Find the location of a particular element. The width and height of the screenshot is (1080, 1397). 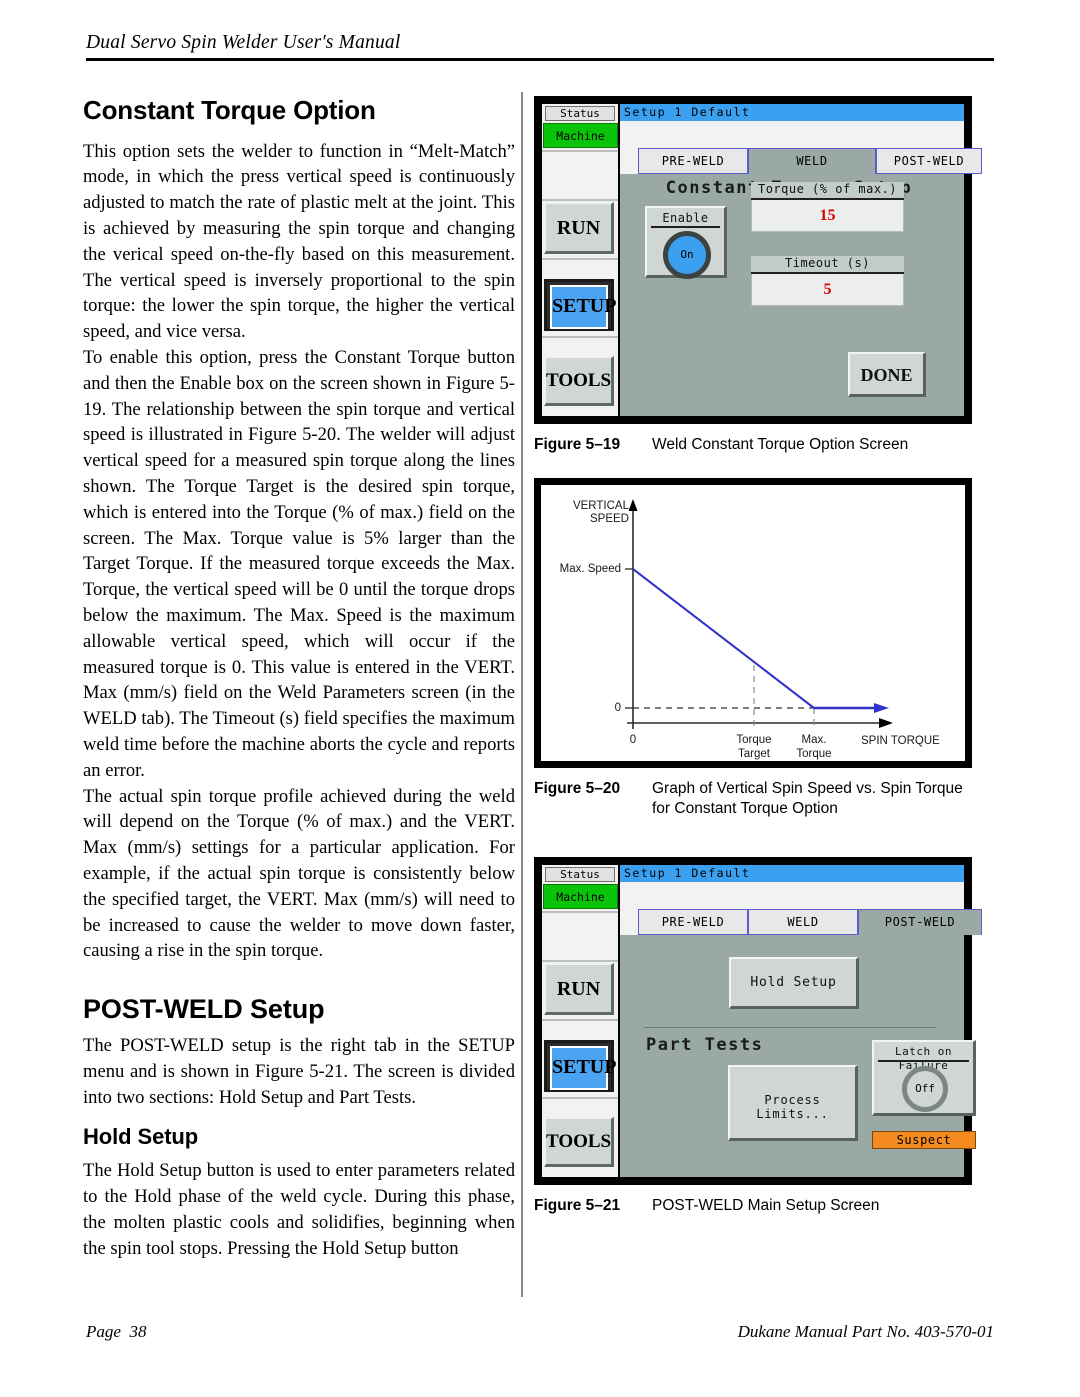

tab-pre-weld: PRE-WELD is located at coordinates (693, 161).